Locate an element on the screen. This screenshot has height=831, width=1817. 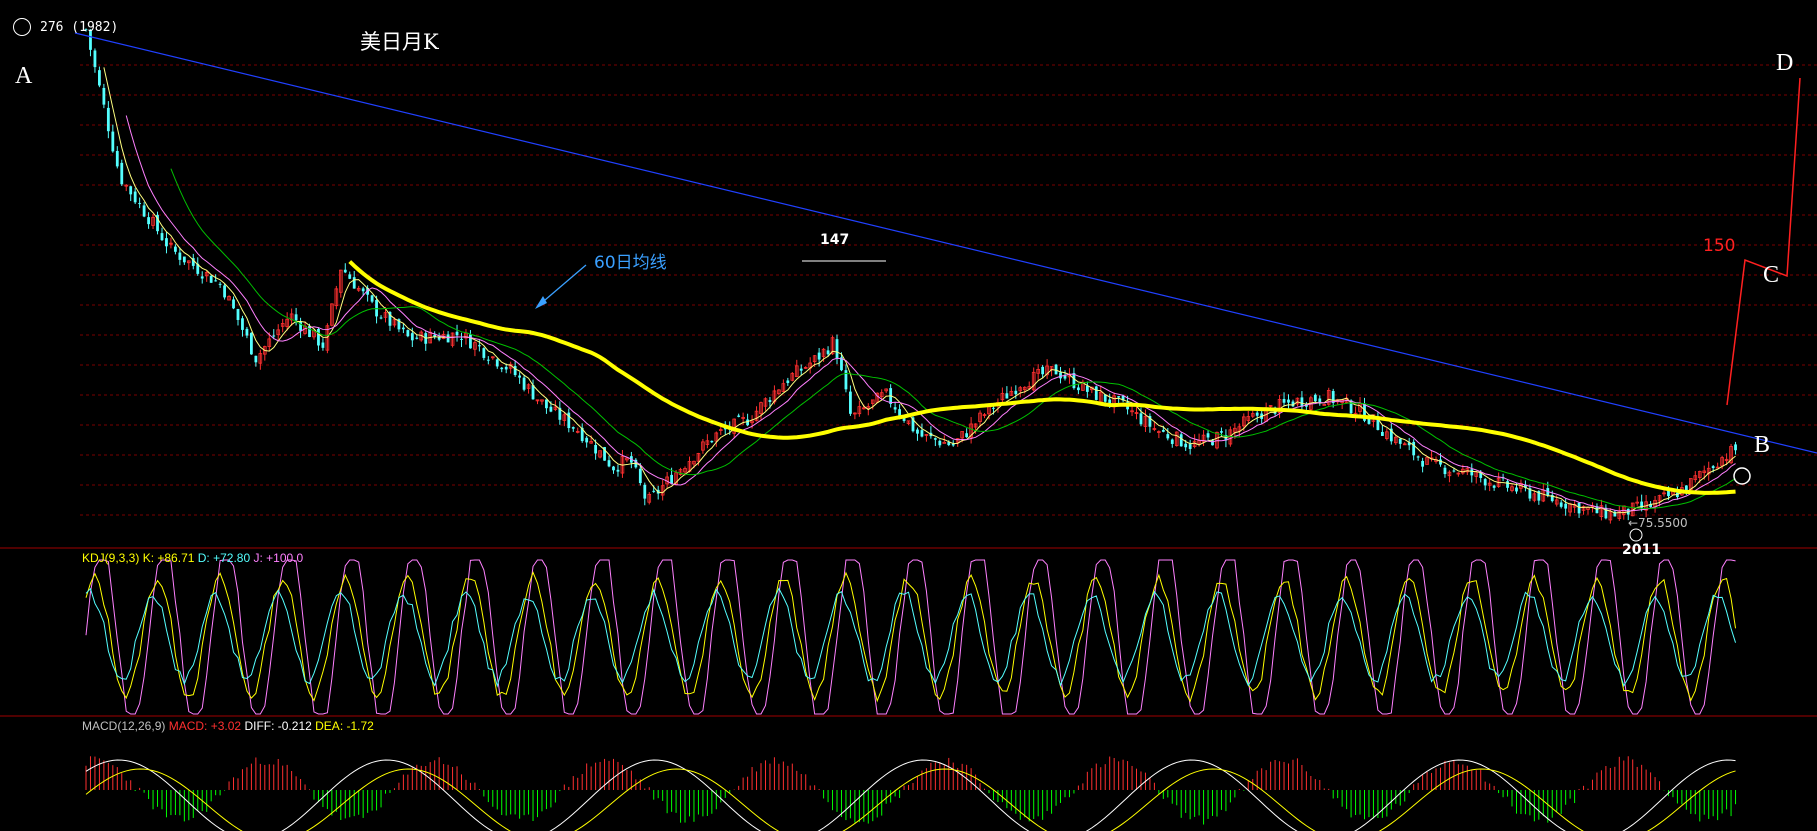
kdj-d-line is located at coordinates (911, 637).